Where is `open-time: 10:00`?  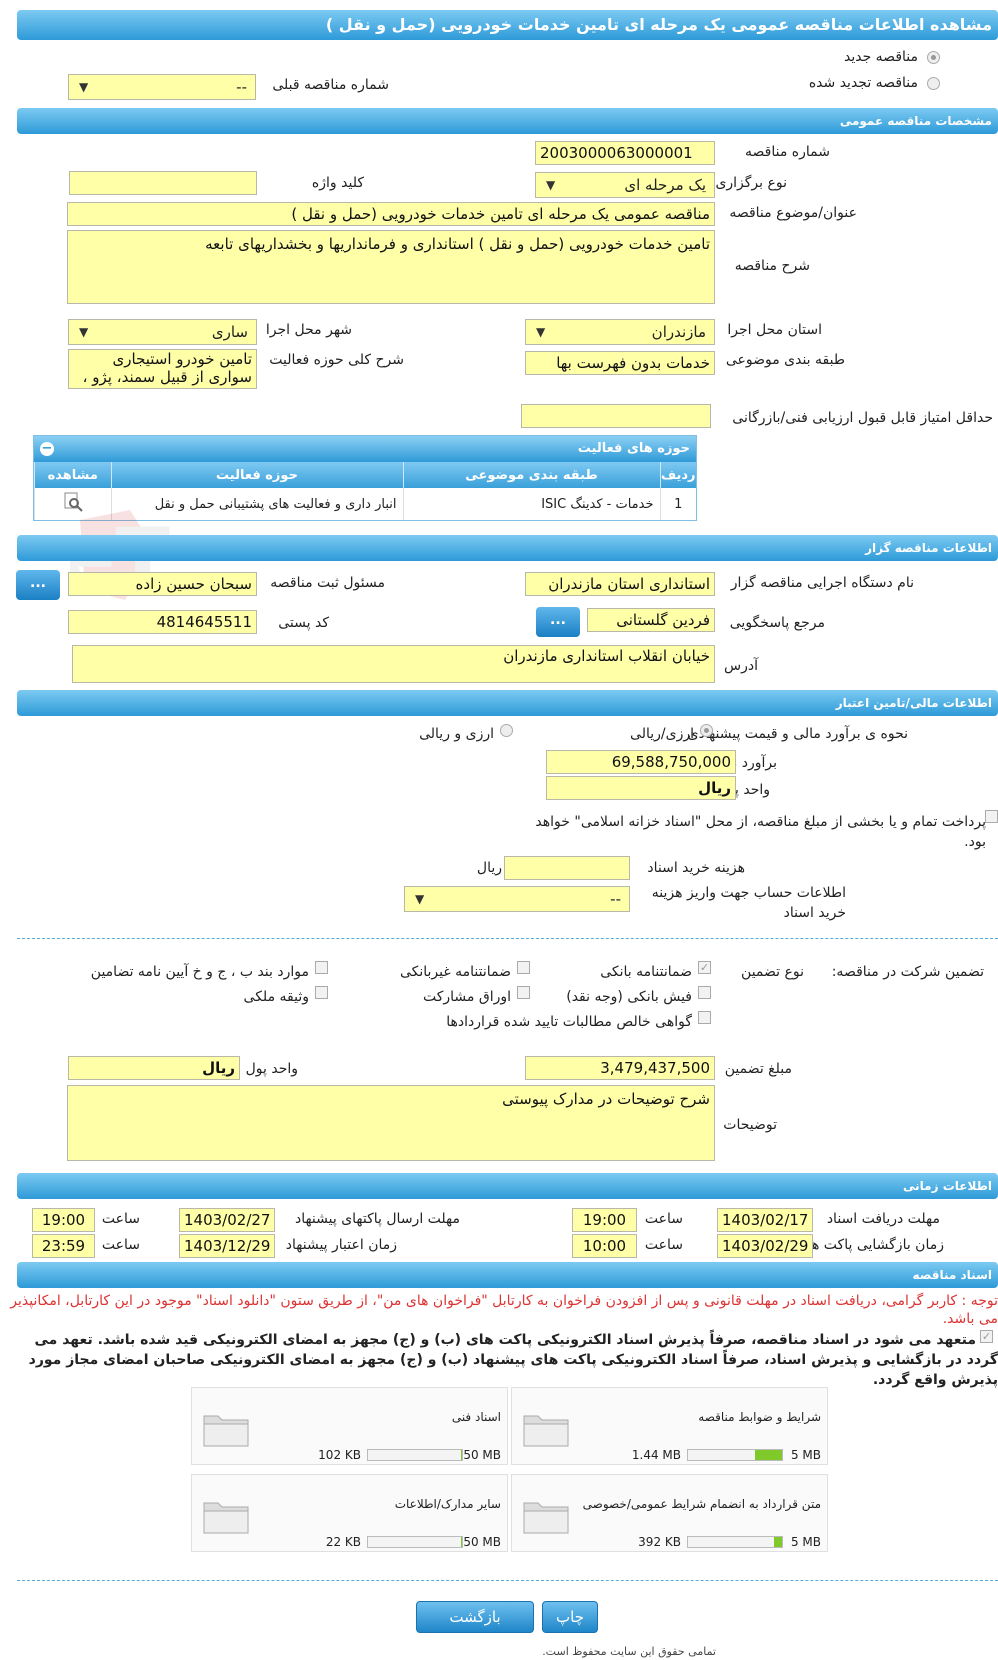
open-time: 10:00 is located at coordinates (604, 1246).